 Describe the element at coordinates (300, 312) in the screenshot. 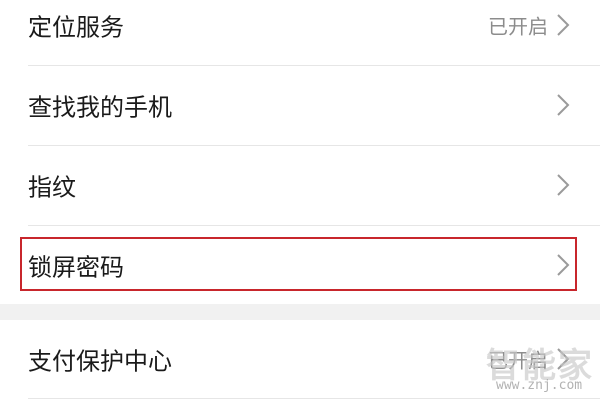

I see `section-gap` at that location.